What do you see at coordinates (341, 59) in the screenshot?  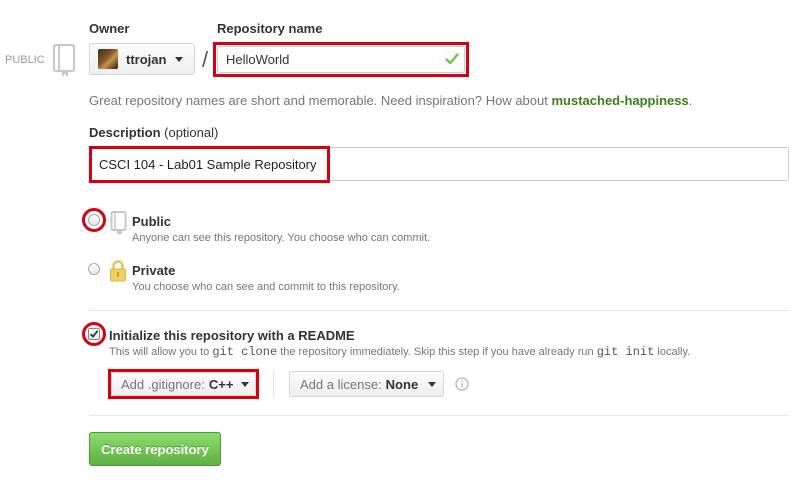 I see `repository-name-input: HelloWorld` at bounding box center [341, 59].